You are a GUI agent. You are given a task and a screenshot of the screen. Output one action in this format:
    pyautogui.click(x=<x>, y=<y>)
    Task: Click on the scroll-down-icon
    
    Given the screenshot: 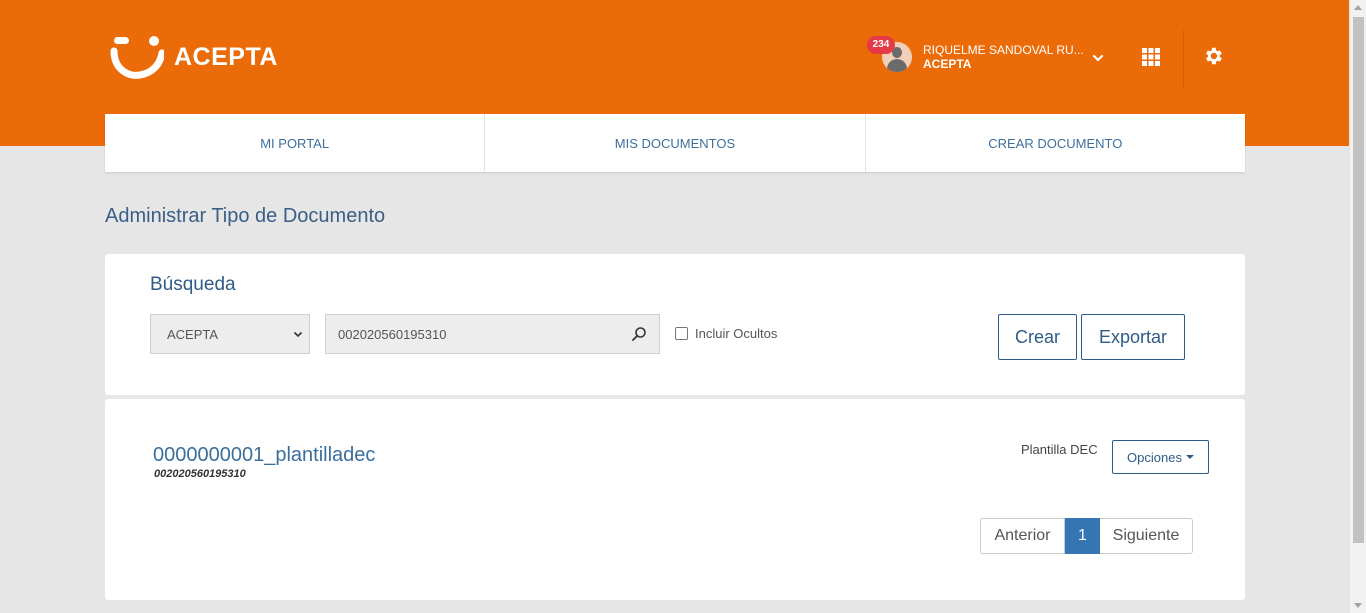 What is the action you would take?
    pyautogui.click(x=1358, y=605)
    